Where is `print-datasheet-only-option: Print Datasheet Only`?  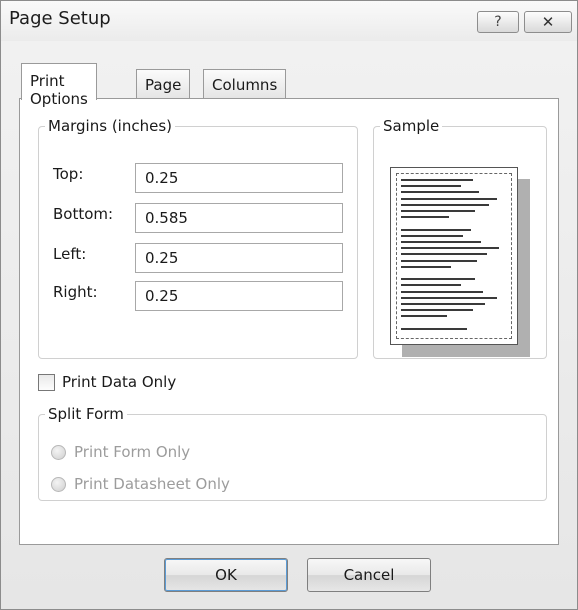 print-datasheet-only-option: Print Datasheet Only is located at coordinates (140, 484).